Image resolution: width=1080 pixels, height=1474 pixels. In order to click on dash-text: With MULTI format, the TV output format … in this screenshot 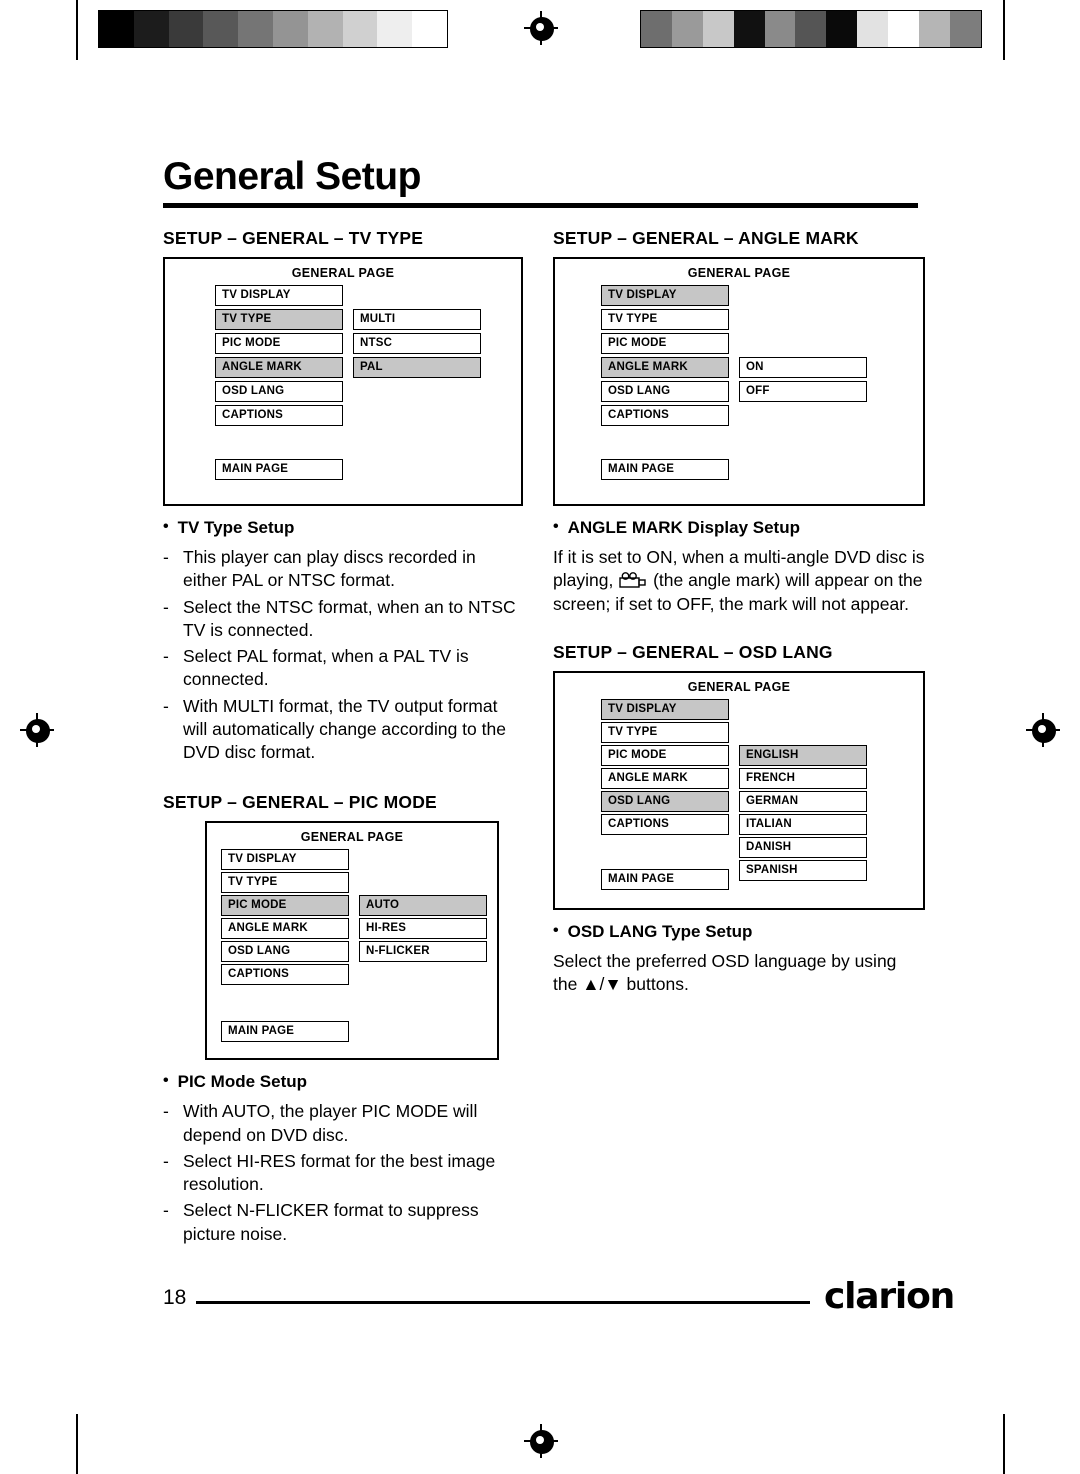, I will do `click(344, 729)`.